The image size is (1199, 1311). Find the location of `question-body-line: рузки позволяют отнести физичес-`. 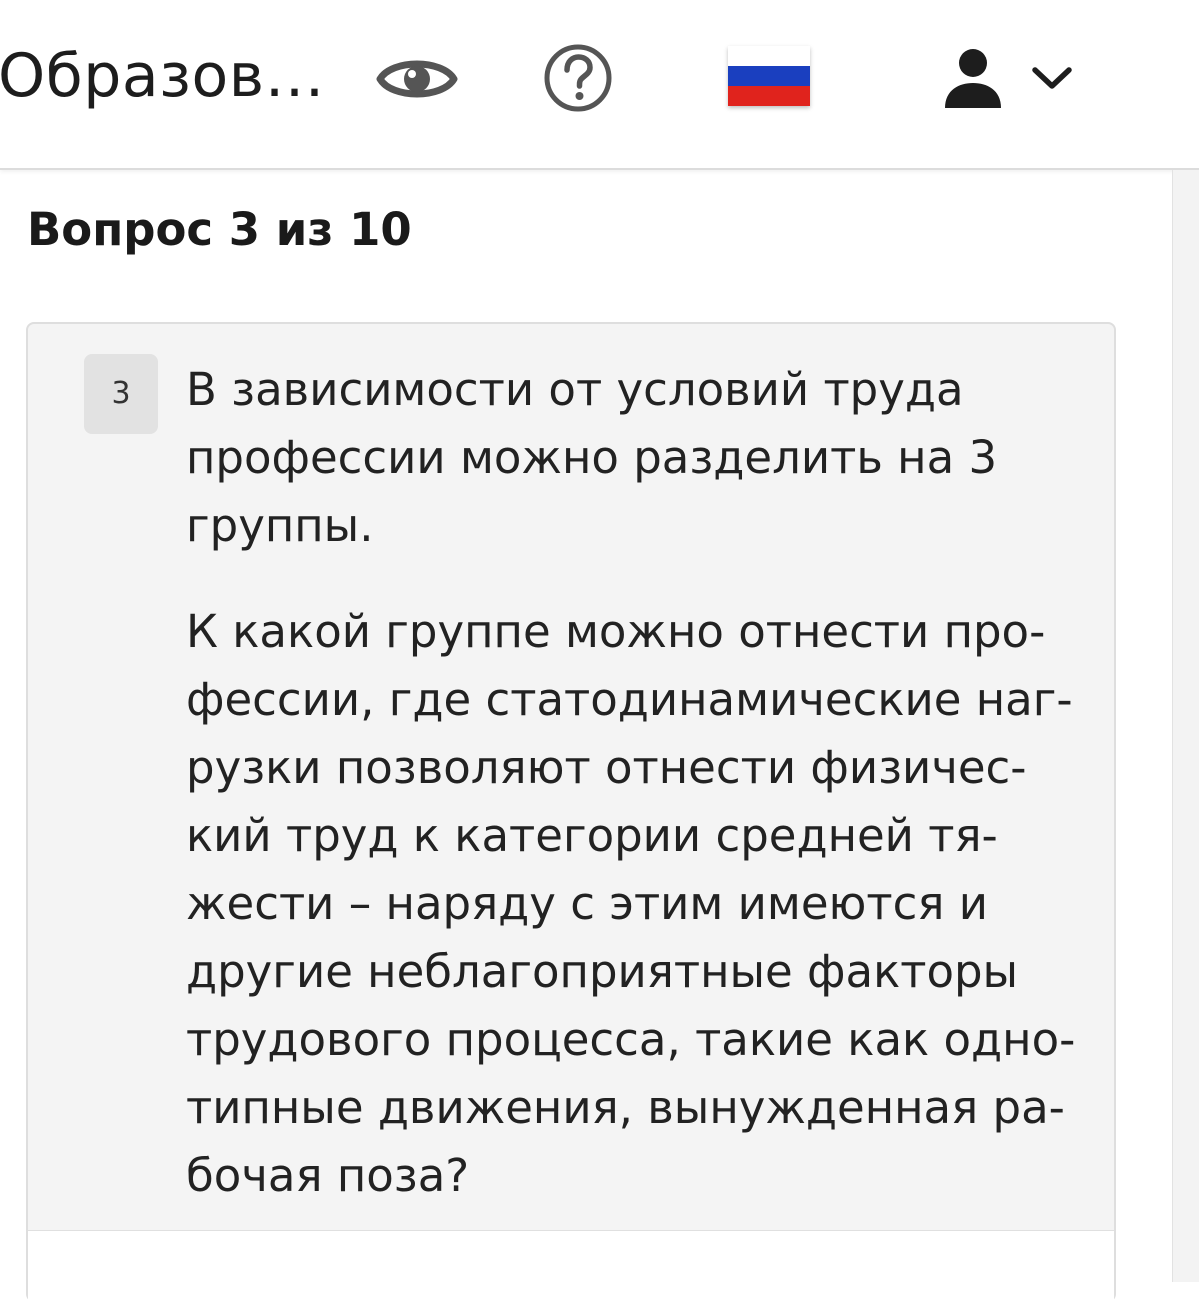

question-body-line: рузки позволяют отнести физичес- is located at coordinates (606, 767).